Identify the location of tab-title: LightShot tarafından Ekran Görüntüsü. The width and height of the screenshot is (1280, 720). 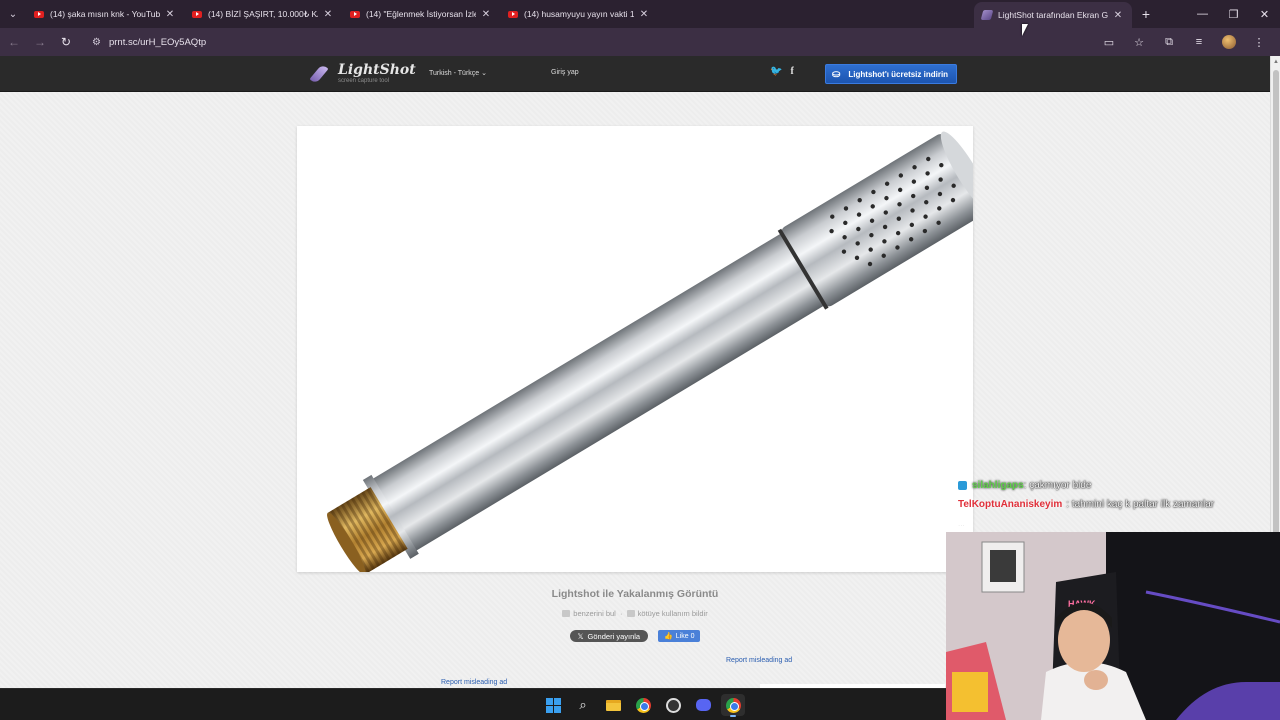
(1053, 15).